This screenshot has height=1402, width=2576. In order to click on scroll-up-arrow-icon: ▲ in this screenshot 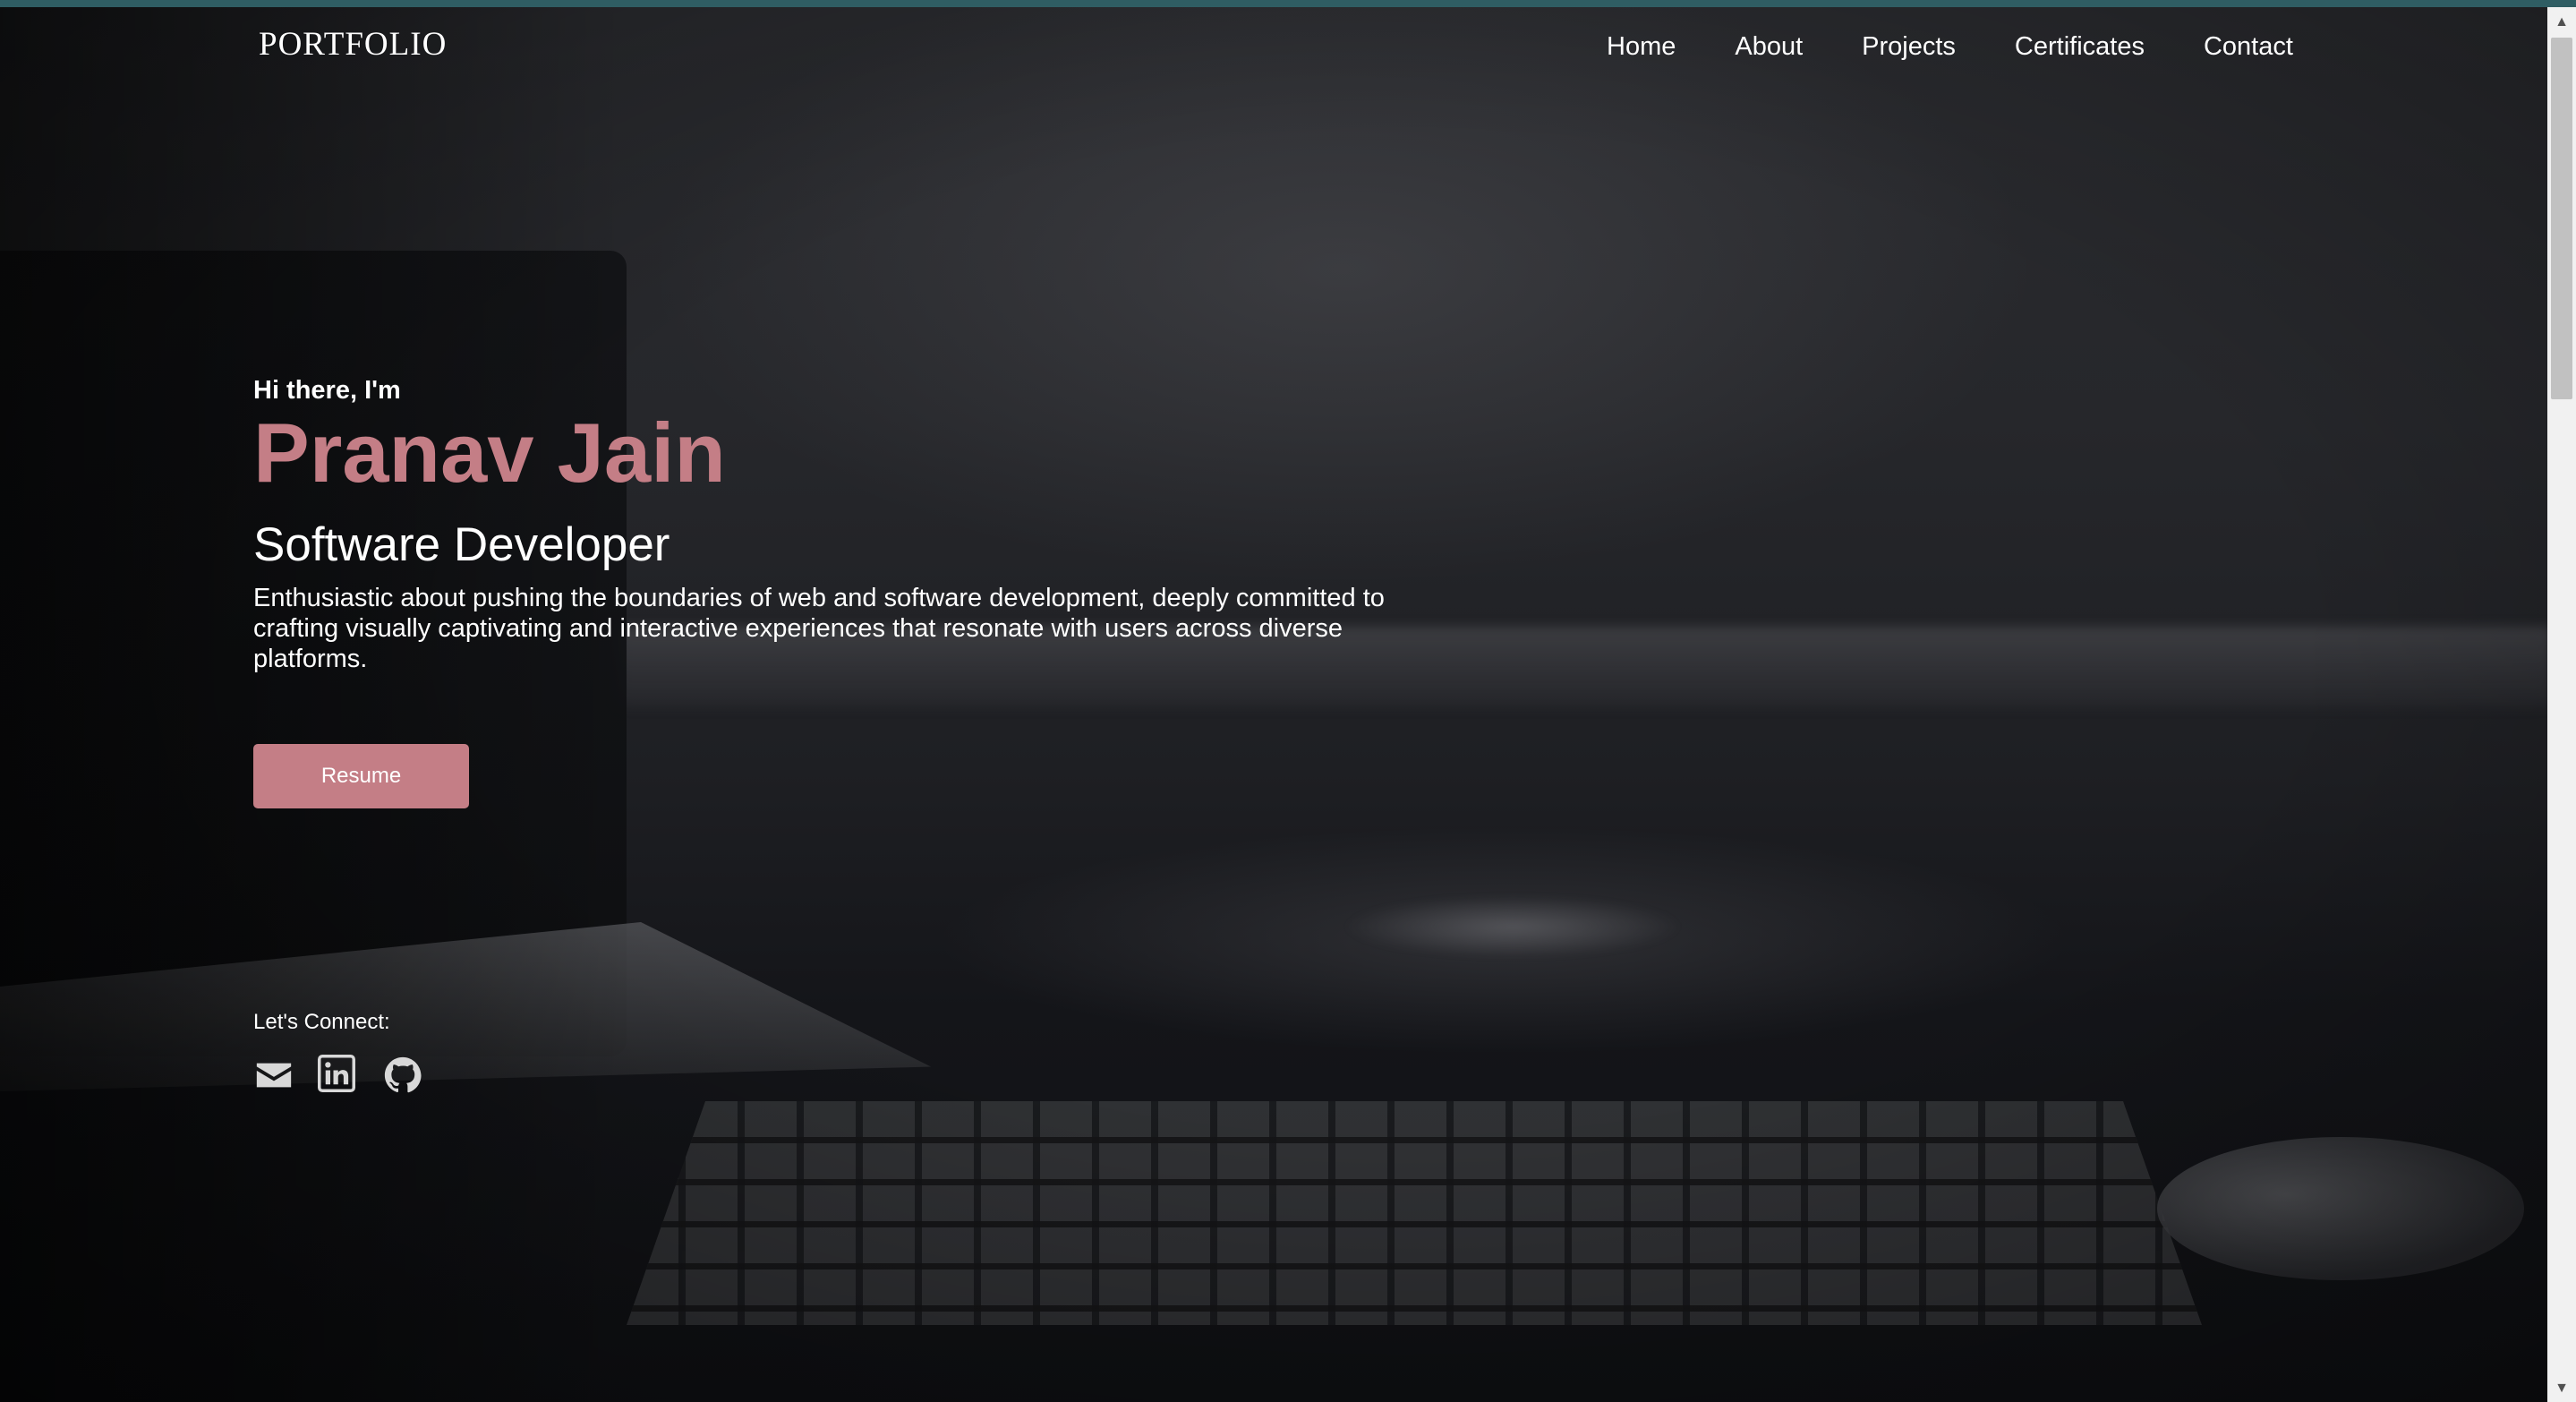, I will do `click(2561, 22)`.